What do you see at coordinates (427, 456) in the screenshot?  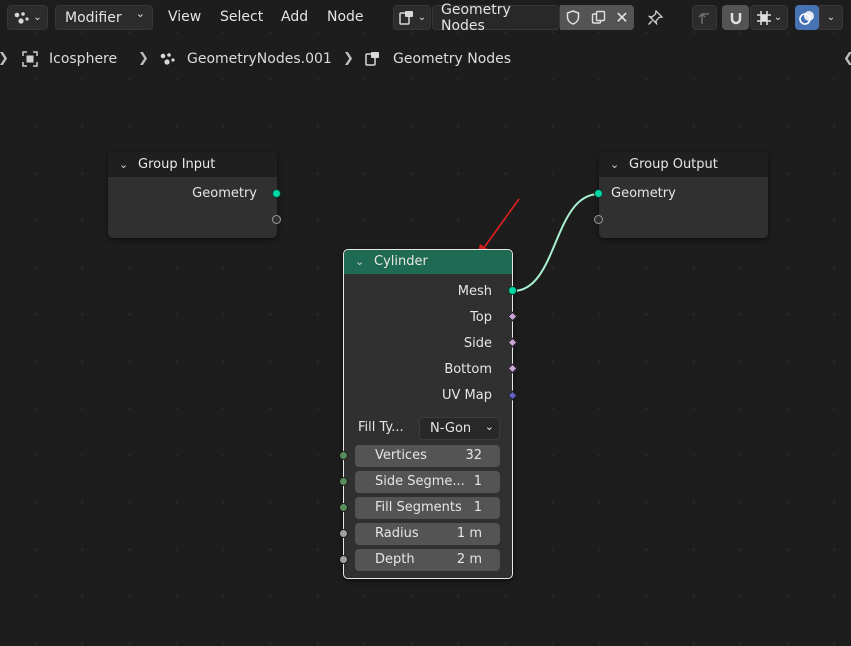 I see `vertices-field: Vertices 32` at bounding box center [427, 456].